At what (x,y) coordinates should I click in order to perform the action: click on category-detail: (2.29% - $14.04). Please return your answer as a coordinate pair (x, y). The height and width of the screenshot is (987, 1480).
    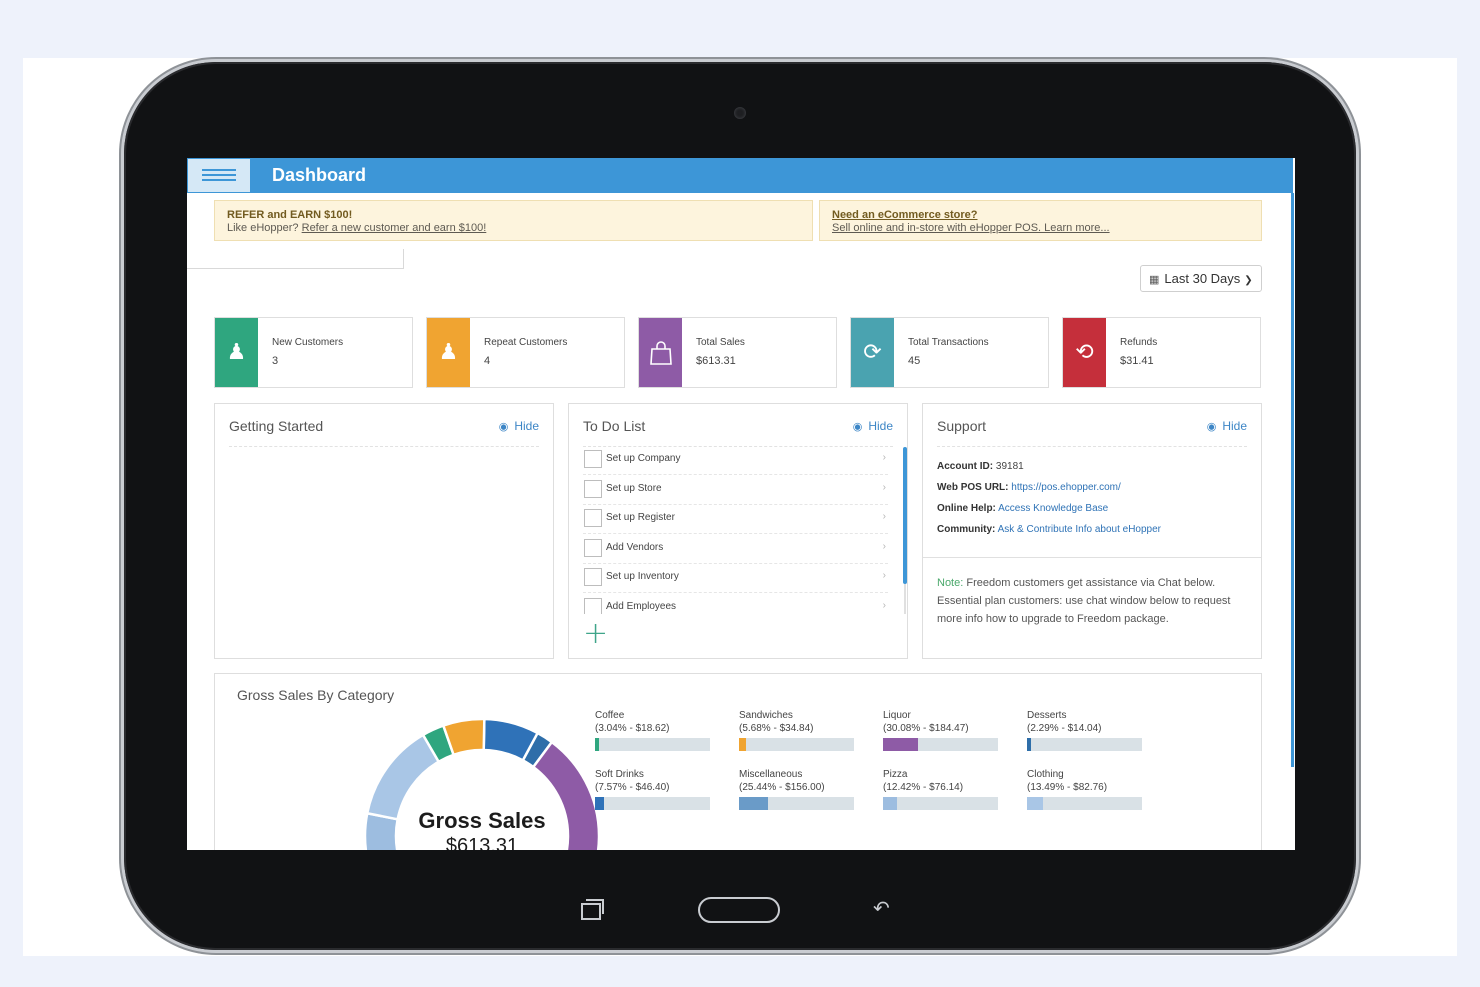
    Looking at the image, I should click on (1064, 728).